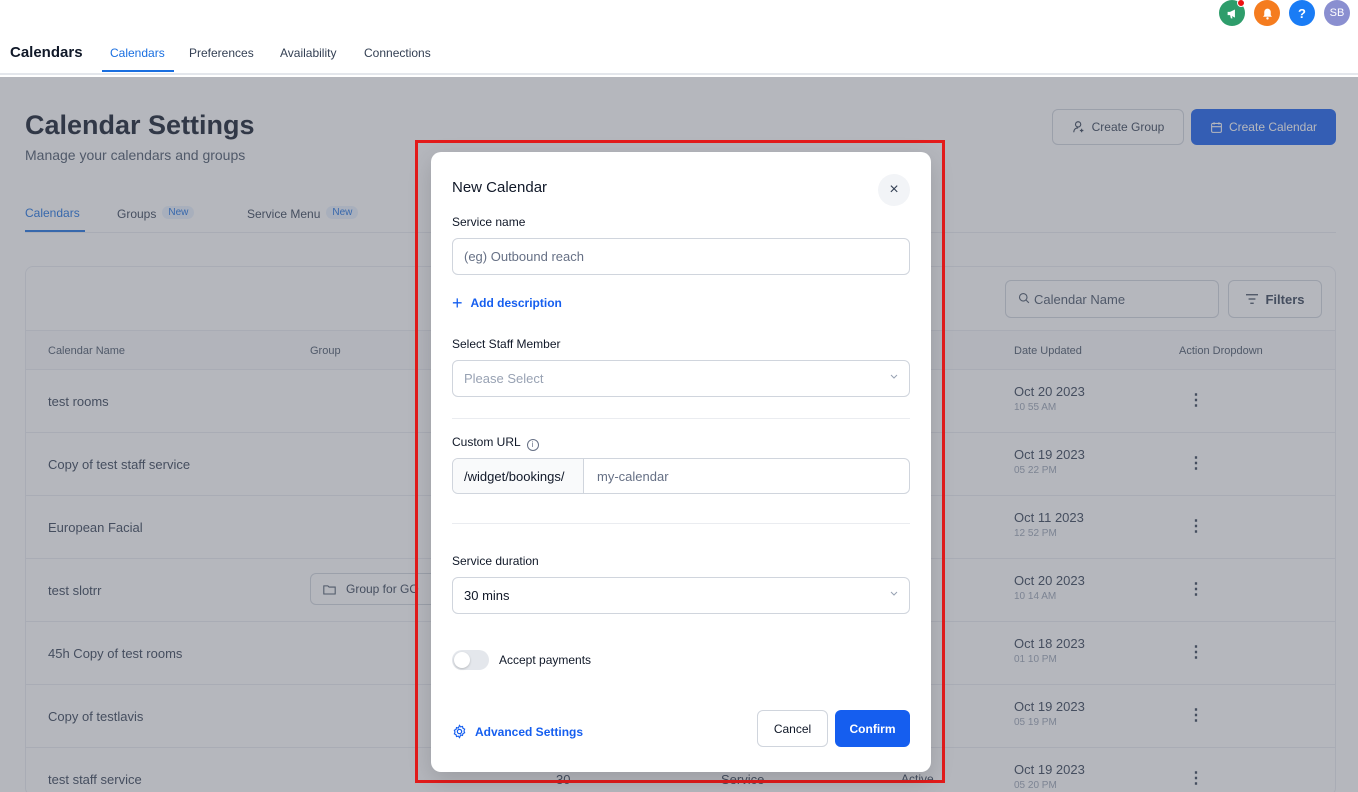  What do you see at coordinates (681, 595) in the screenshot?
I see `service-duration-select: 30 mins` at bounding box center [681, 595].